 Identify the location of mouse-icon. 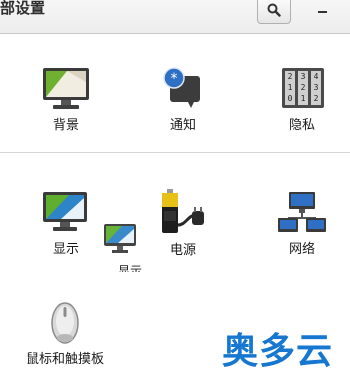
(65, 323).